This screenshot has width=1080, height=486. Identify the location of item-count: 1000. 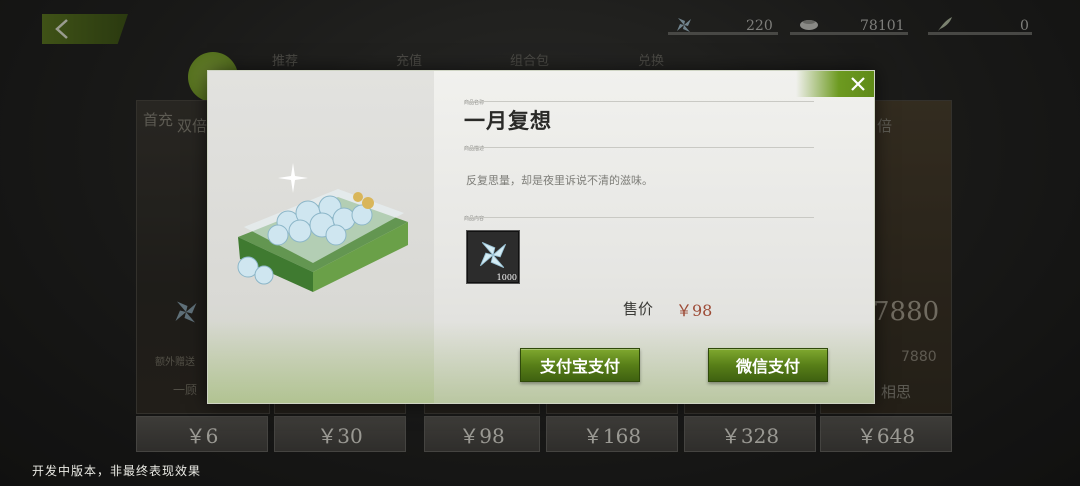
(506, 277).